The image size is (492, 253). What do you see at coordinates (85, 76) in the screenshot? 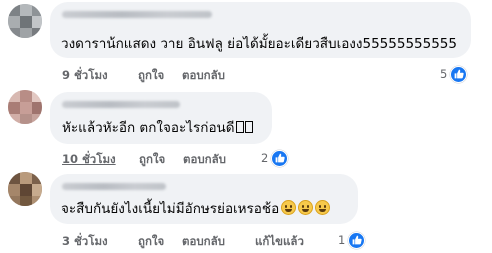
I see `timestamp-link: 9 ชั่วโมง` at bounding box center [85, 76].